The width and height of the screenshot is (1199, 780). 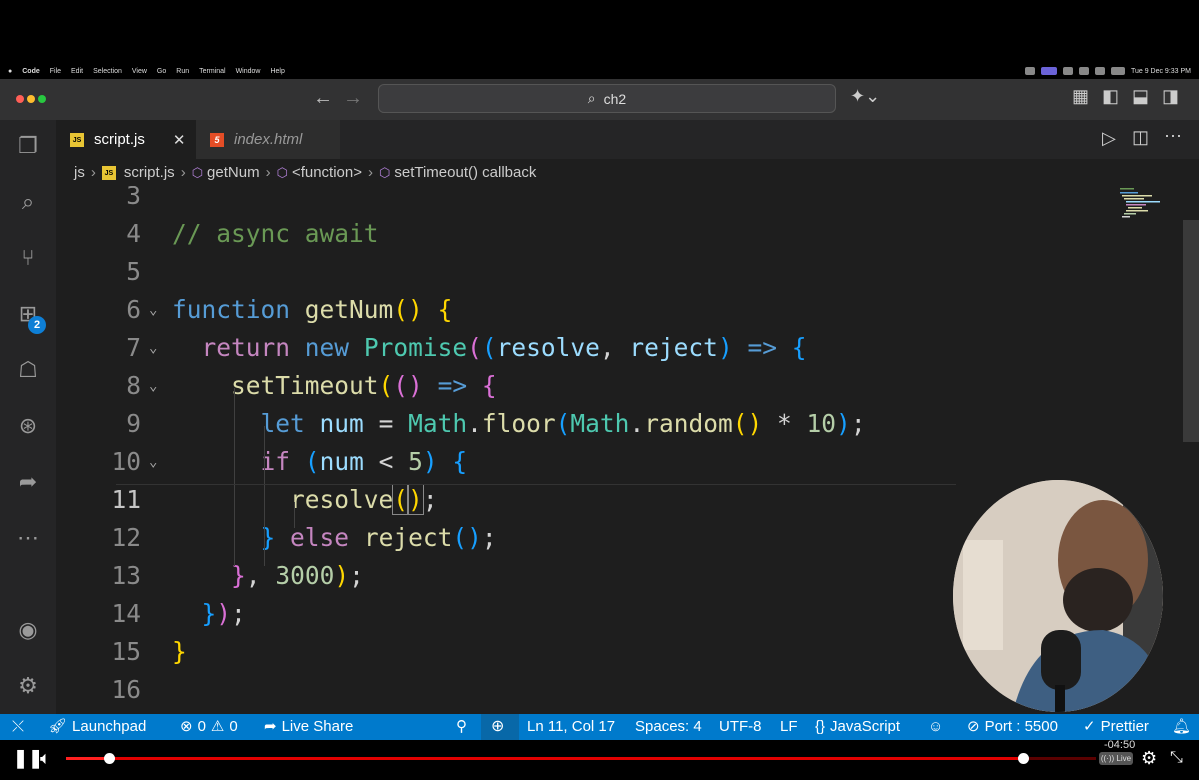 I want to click on encoding: UTF-8, so click(x=740, y=727).